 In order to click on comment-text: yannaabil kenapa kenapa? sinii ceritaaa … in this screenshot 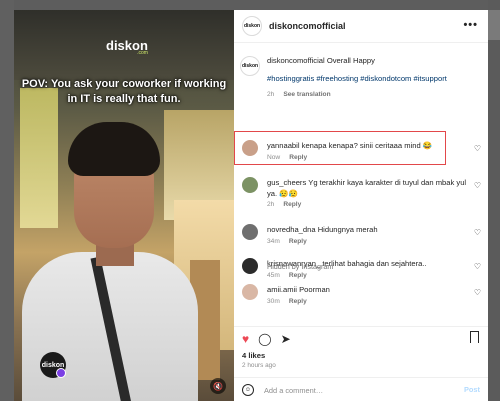, I will do `click(367, 145)`.